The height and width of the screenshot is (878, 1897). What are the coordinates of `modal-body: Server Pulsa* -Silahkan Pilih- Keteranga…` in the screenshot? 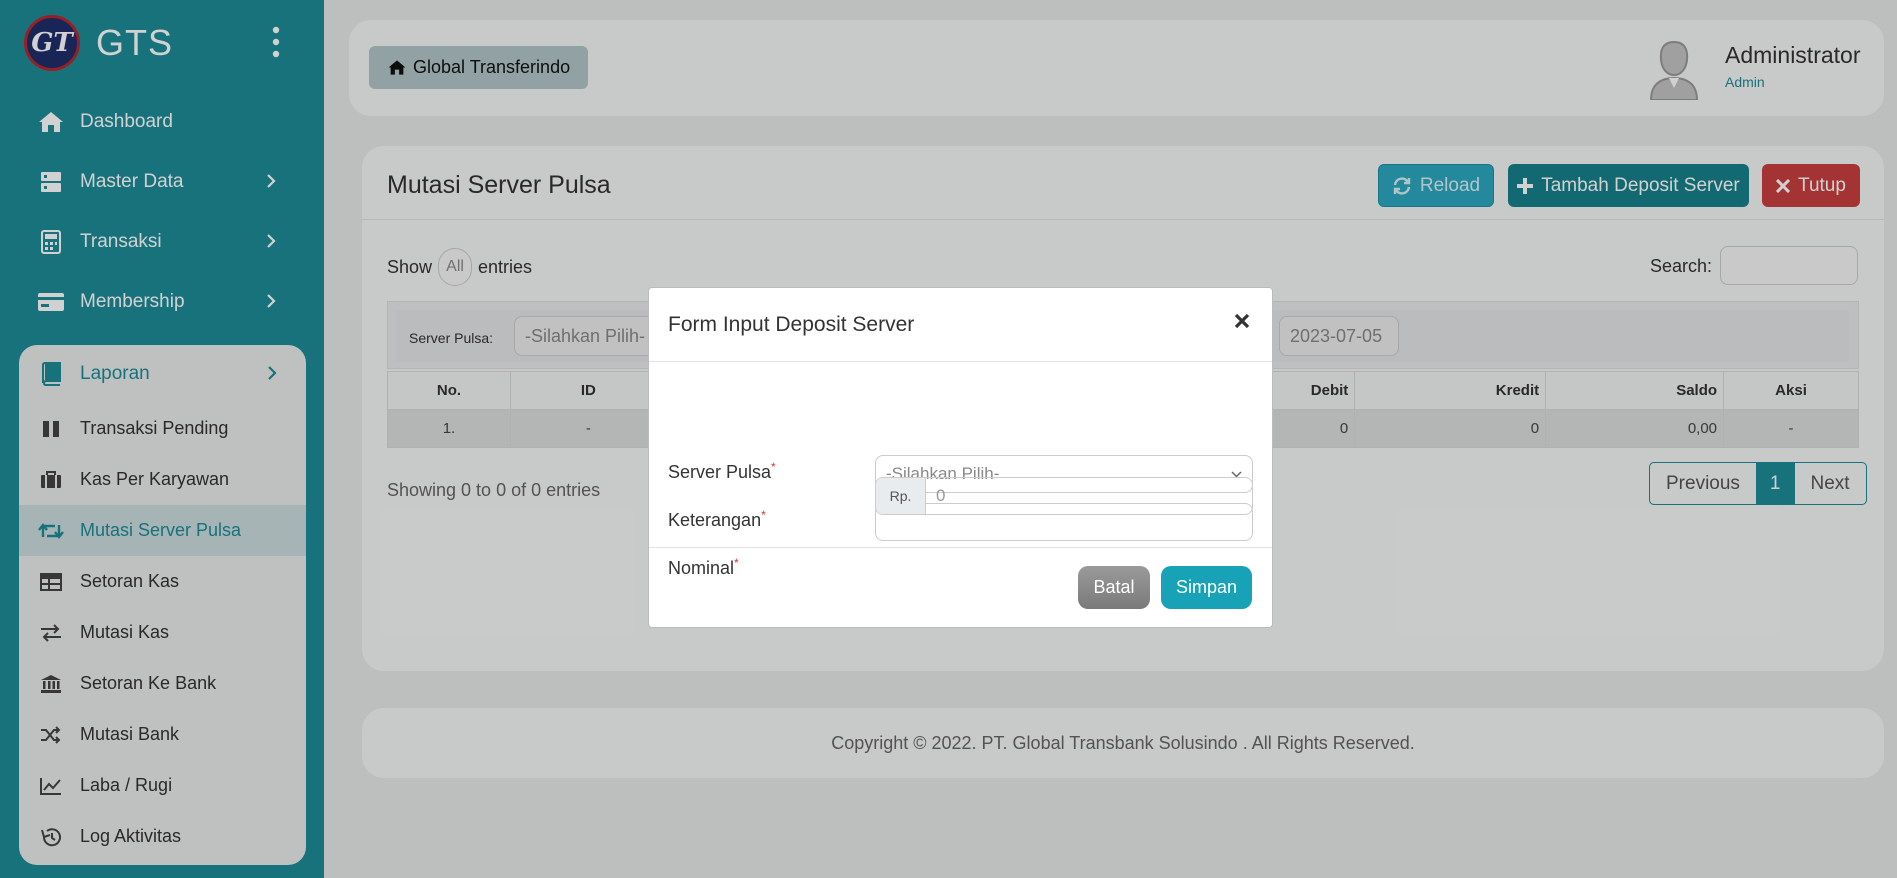 It's located at (960, 470).